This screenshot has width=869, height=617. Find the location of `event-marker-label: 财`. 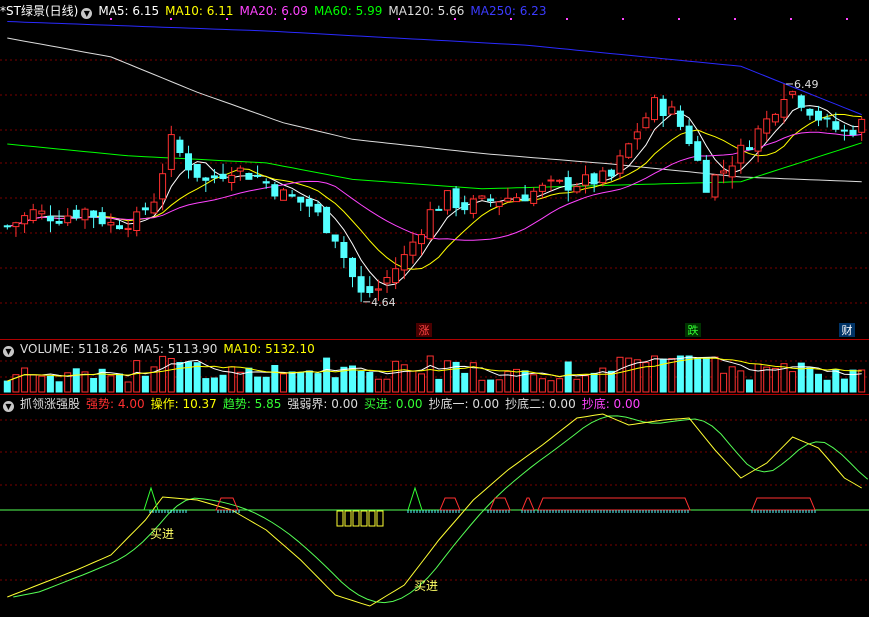

event-marker-label: 财 is located at coordinates (847, 330).